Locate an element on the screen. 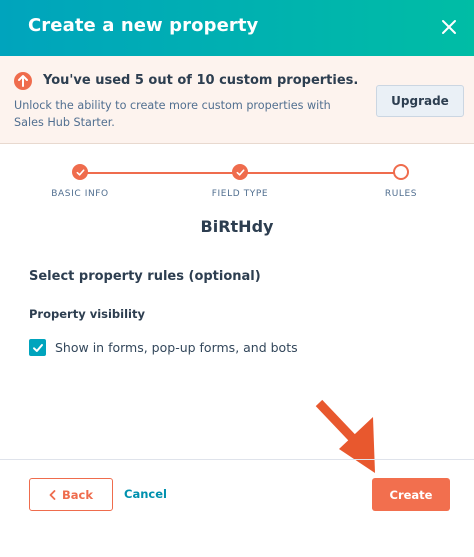 The image size is (474, 557). step-label-rules: RULES is located at coordinates (401, 194).